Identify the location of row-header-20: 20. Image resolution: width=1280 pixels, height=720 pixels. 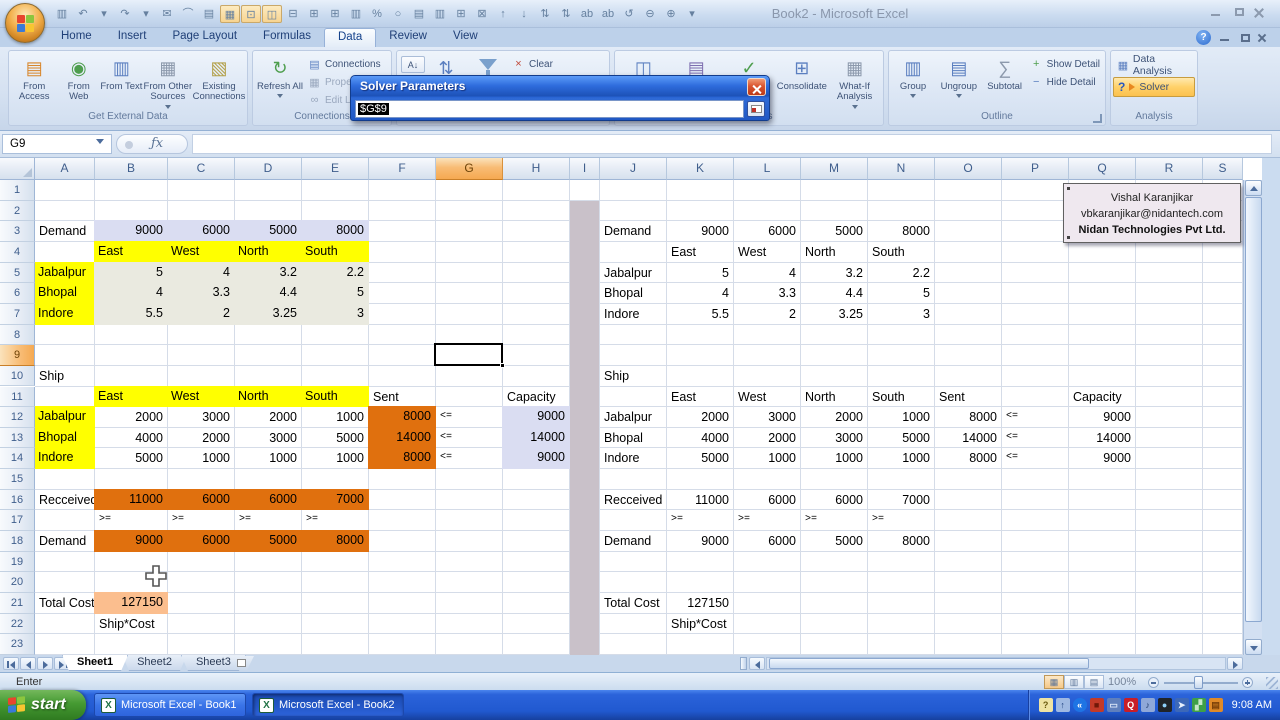
(17, 582).